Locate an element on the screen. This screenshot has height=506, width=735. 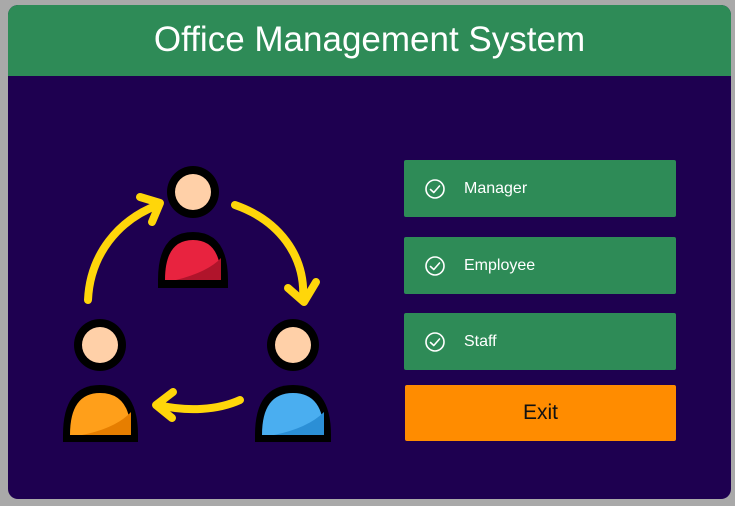
title-bar: Office Management System is located at coordinates (369, 40).